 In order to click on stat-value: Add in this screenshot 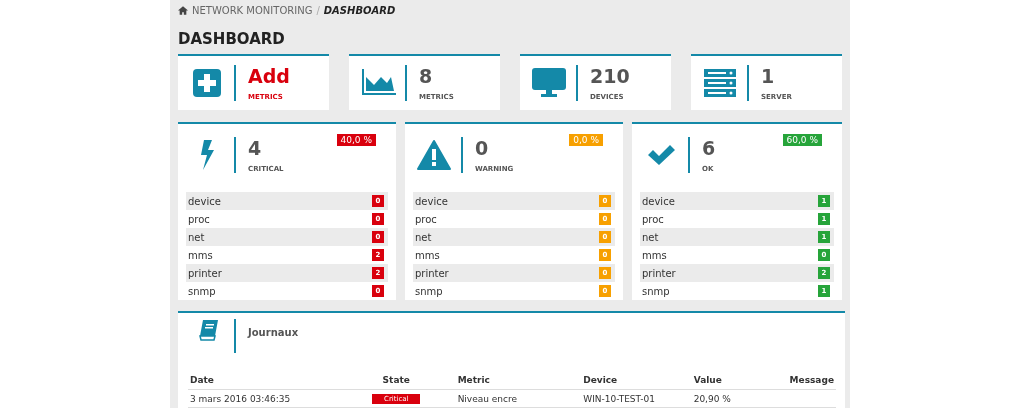, I will do `click(269, 76)`.